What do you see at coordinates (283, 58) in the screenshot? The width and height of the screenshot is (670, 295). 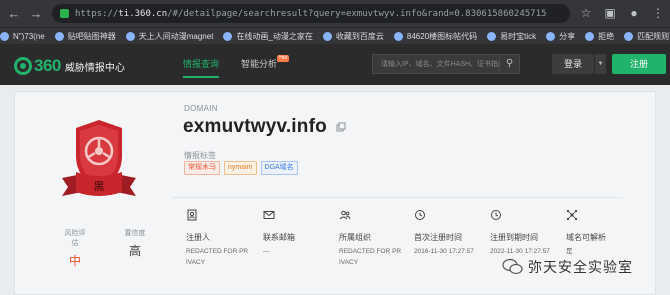 I see `hot-badge: Hot` at bounding box center [283, 58].